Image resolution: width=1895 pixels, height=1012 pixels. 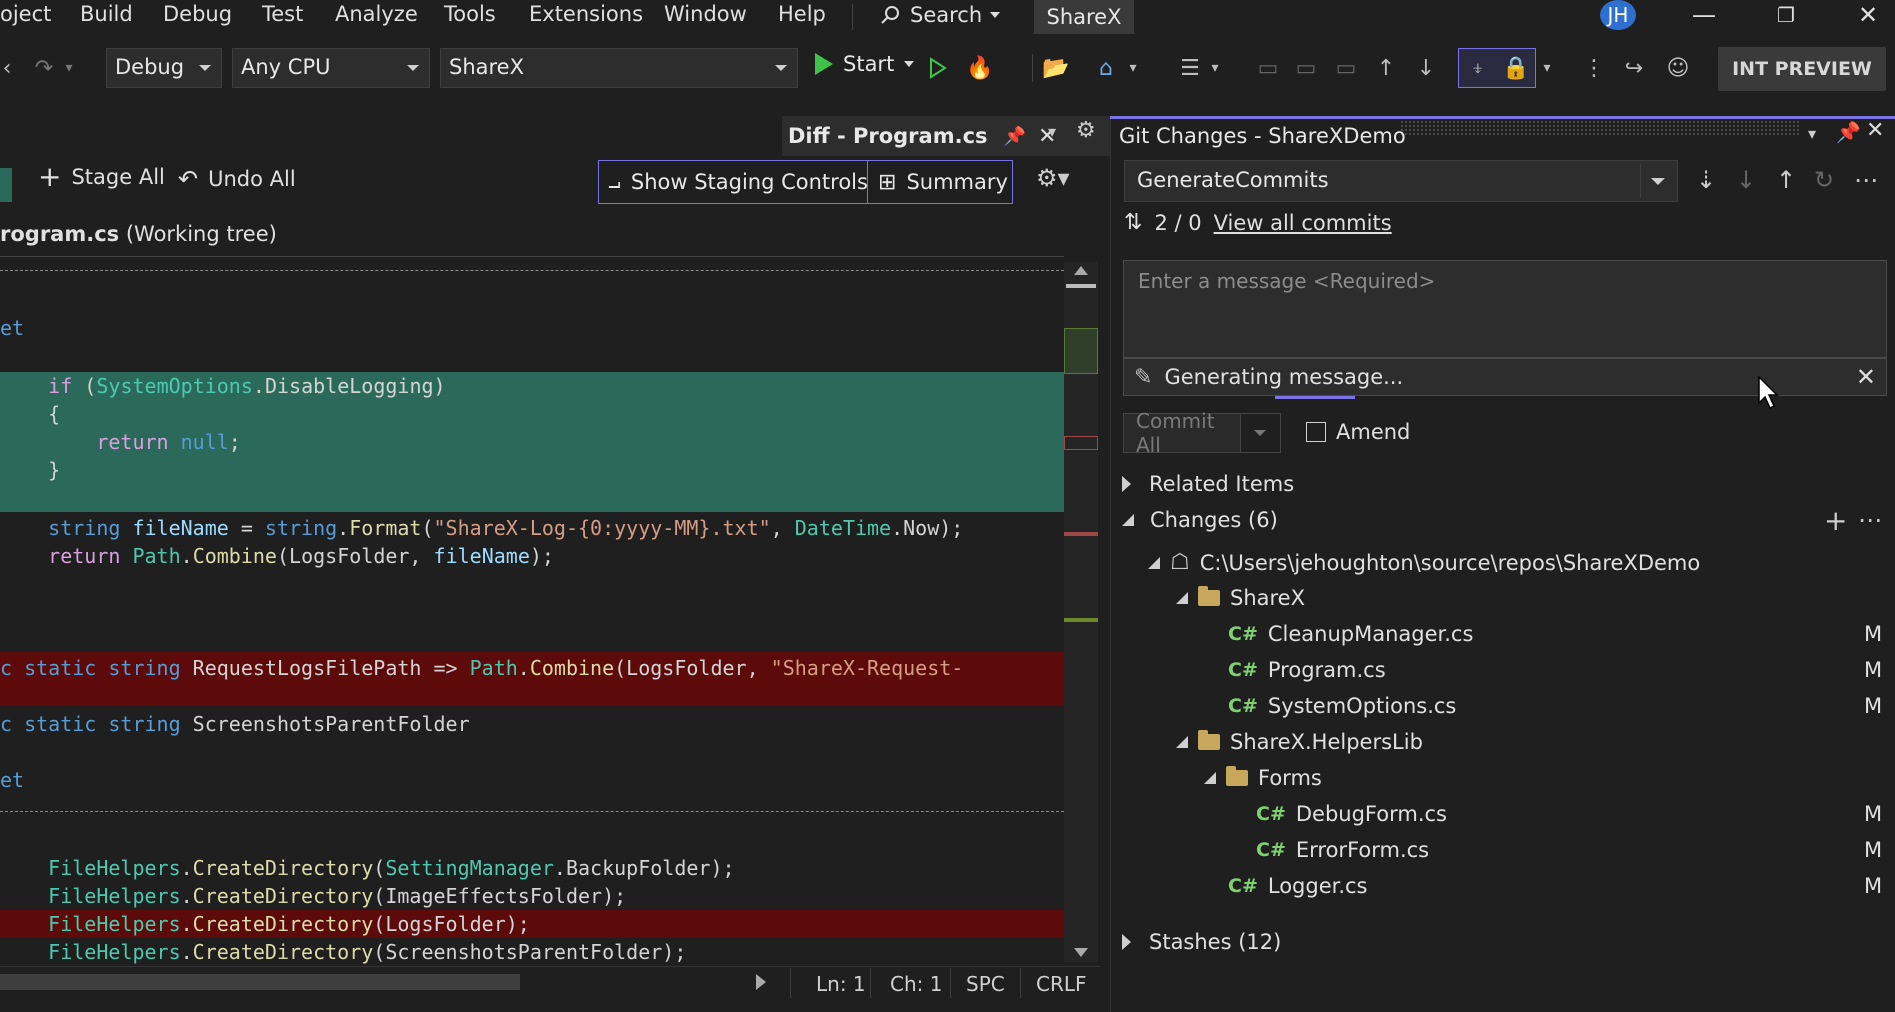 What do you see at coordinates (1200, 520) in the screenshot?
I see `changes-section: Changes (6)` at bounding box center [1200, 520].